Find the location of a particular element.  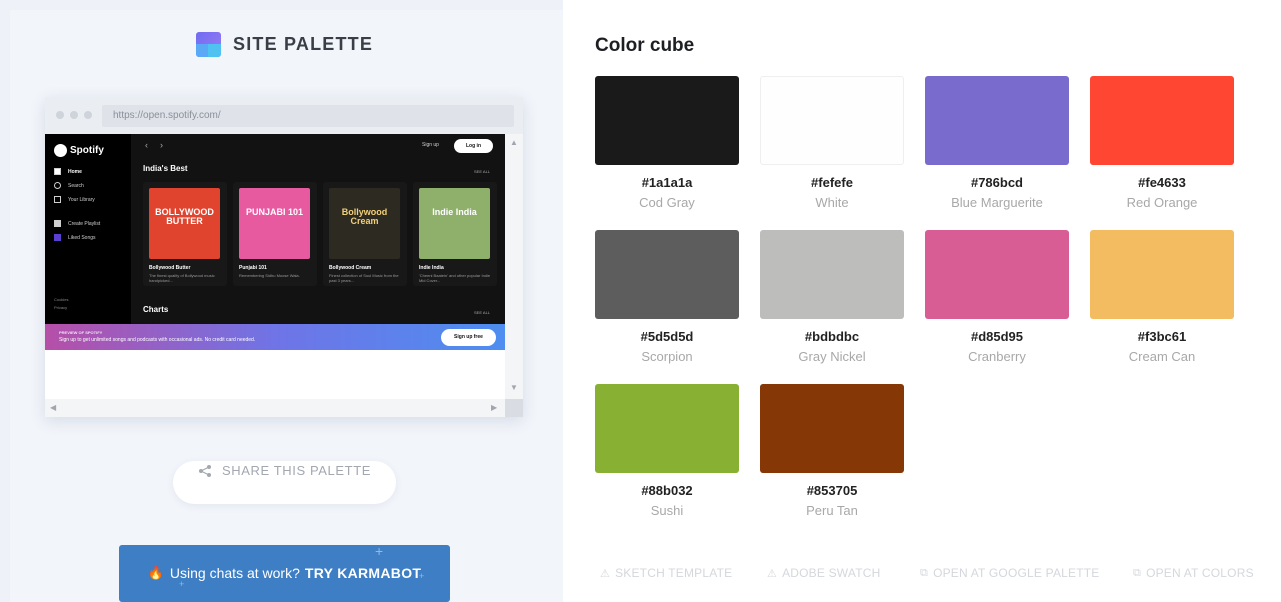

color-name: Red Orange is located at coordinates (1162, 202).